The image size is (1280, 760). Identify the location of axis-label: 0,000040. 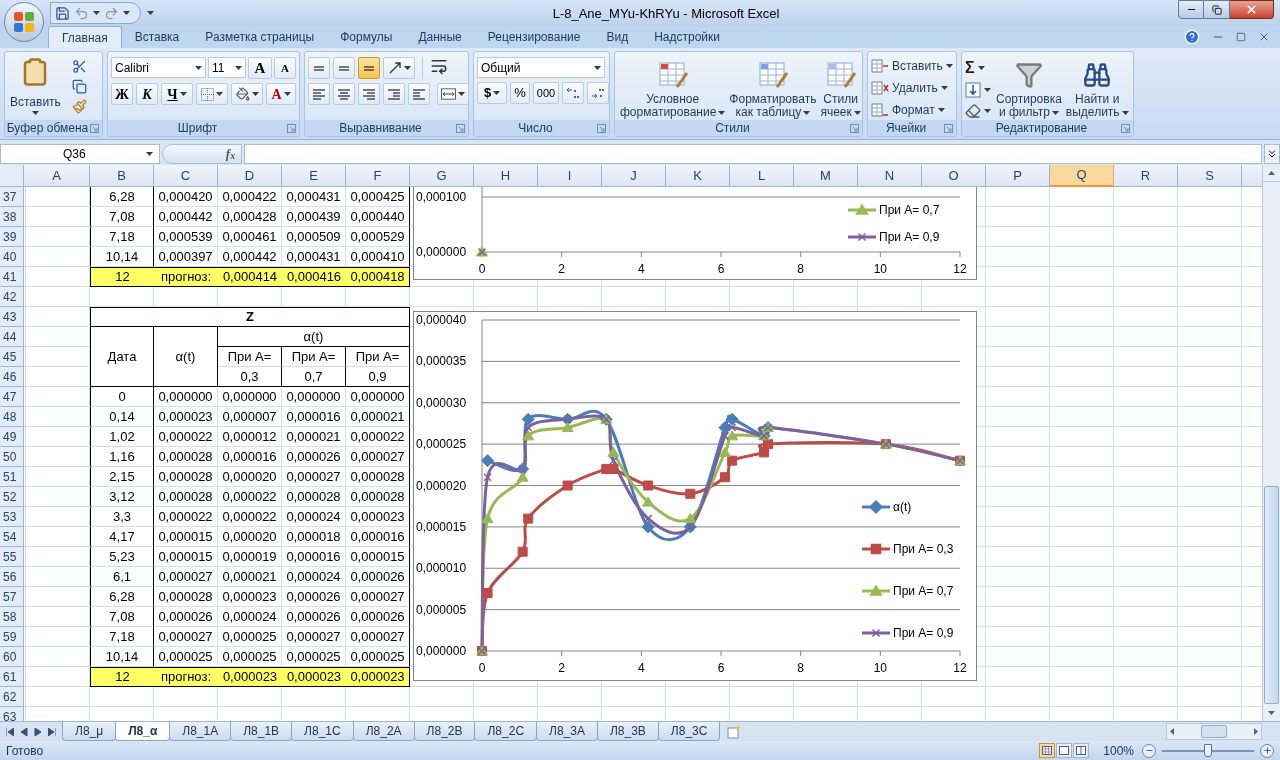
(441, 320).